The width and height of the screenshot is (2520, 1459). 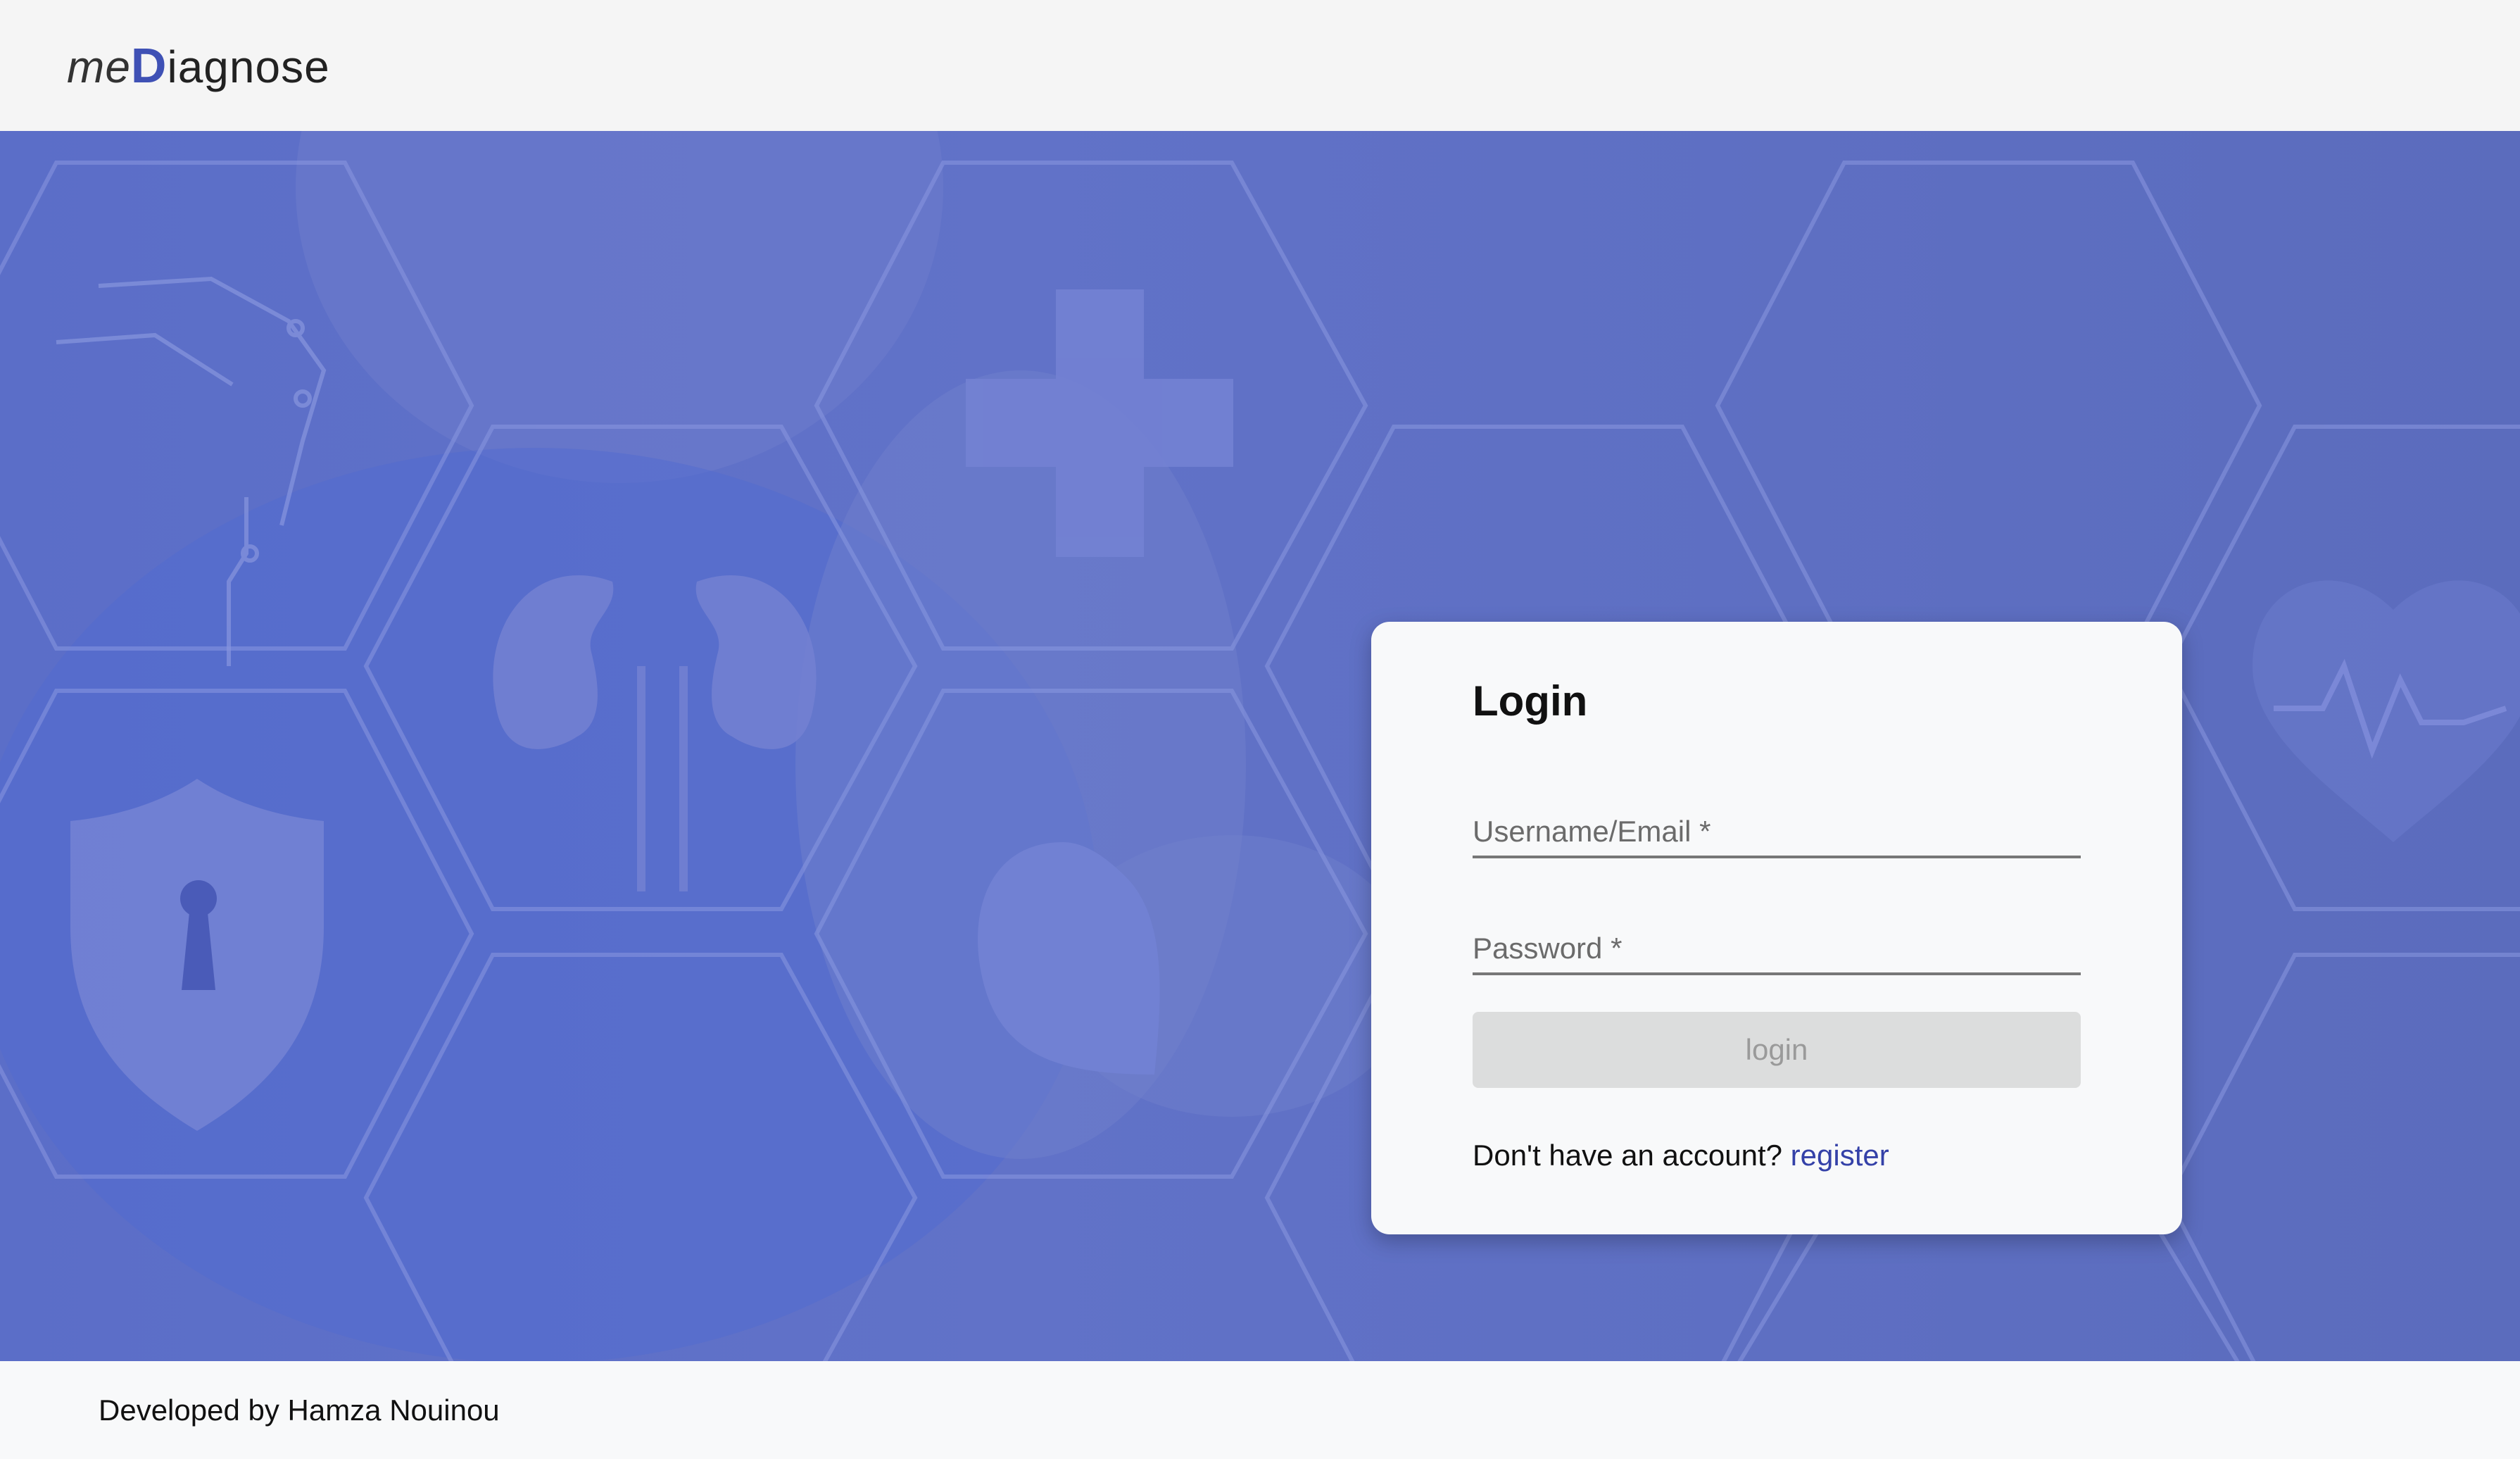 I want to click on username-field-wrapper, so click(x=1777, y=819).